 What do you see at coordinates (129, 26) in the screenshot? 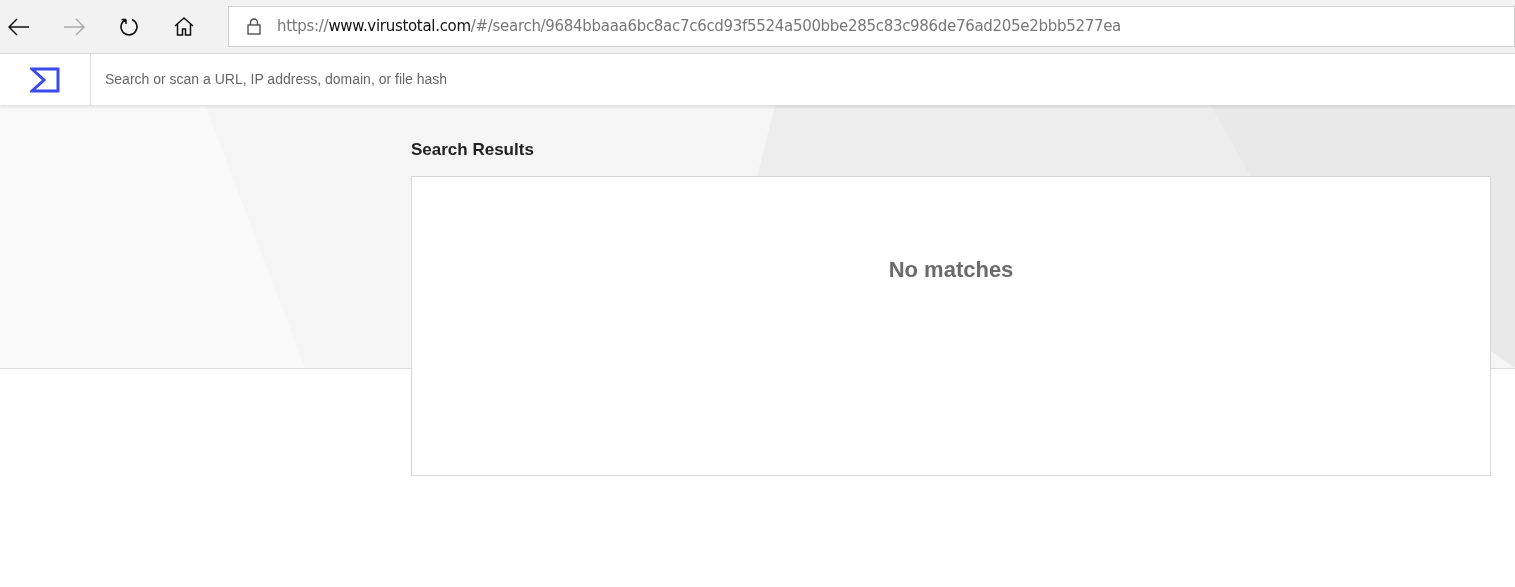
I see `refresh-icon` at bounding box center [129, 26].